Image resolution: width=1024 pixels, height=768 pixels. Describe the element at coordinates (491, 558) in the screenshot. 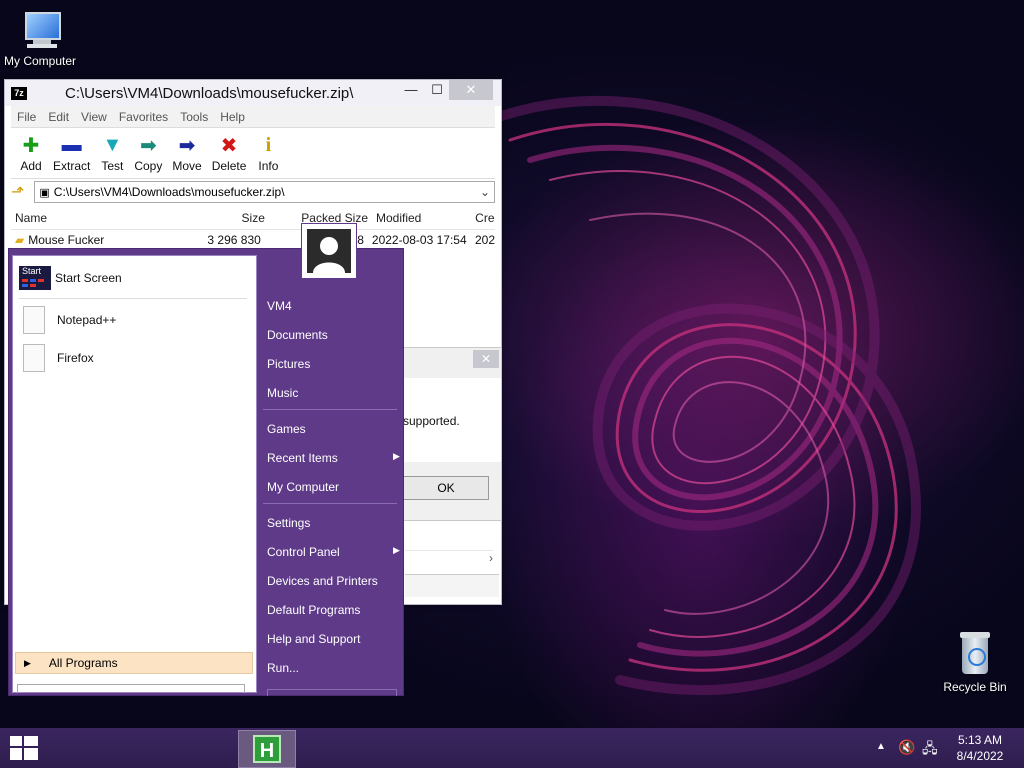

I see `scroll-right-icon: ›` at that location.